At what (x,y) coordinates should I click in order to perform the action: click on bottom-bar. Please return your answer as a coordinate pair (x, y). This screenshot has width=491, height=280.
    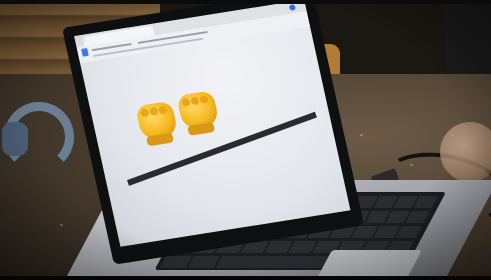
    Looking at the image, I should click on (245, 278).